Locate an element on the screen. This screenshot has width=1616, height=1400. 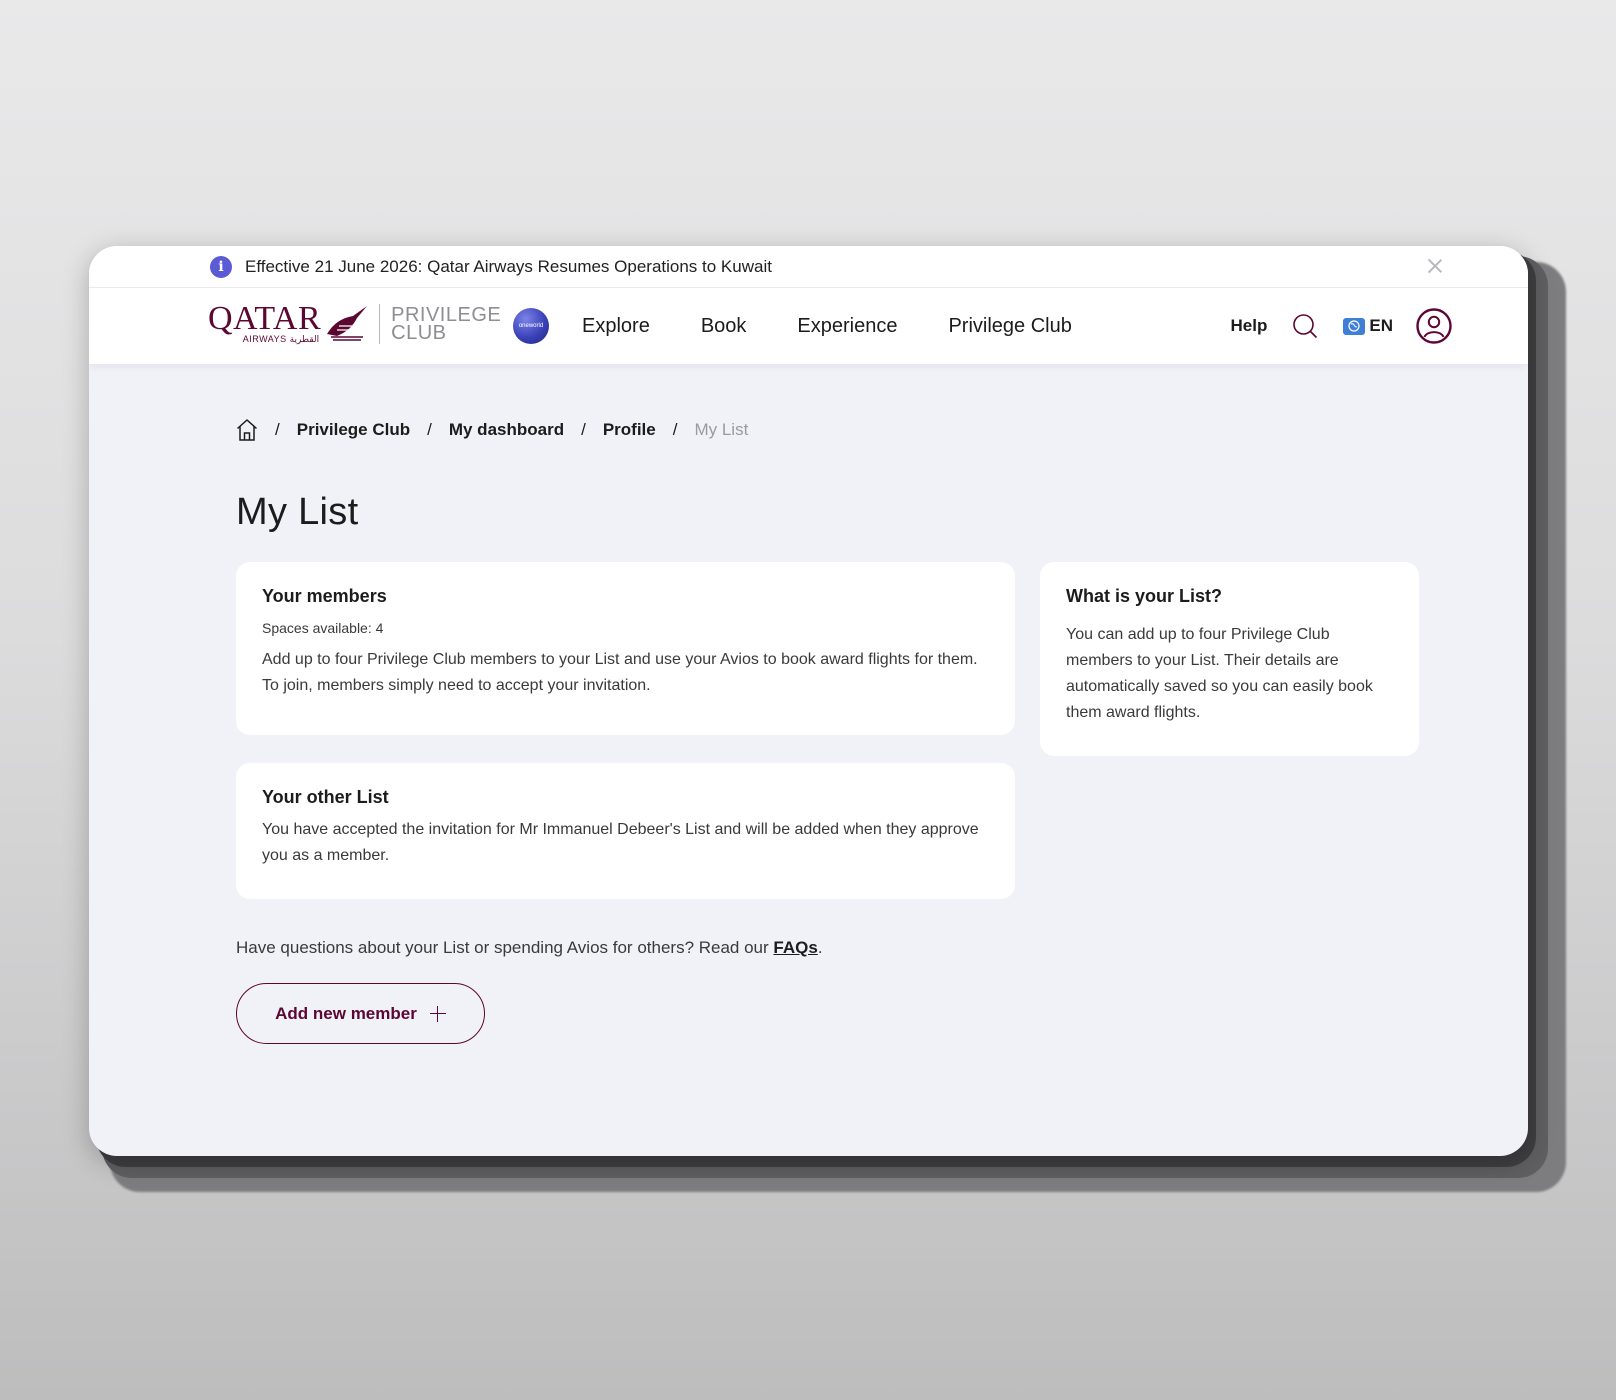
breadcrumb-profile: Profile is located at coordinates (629, 430).